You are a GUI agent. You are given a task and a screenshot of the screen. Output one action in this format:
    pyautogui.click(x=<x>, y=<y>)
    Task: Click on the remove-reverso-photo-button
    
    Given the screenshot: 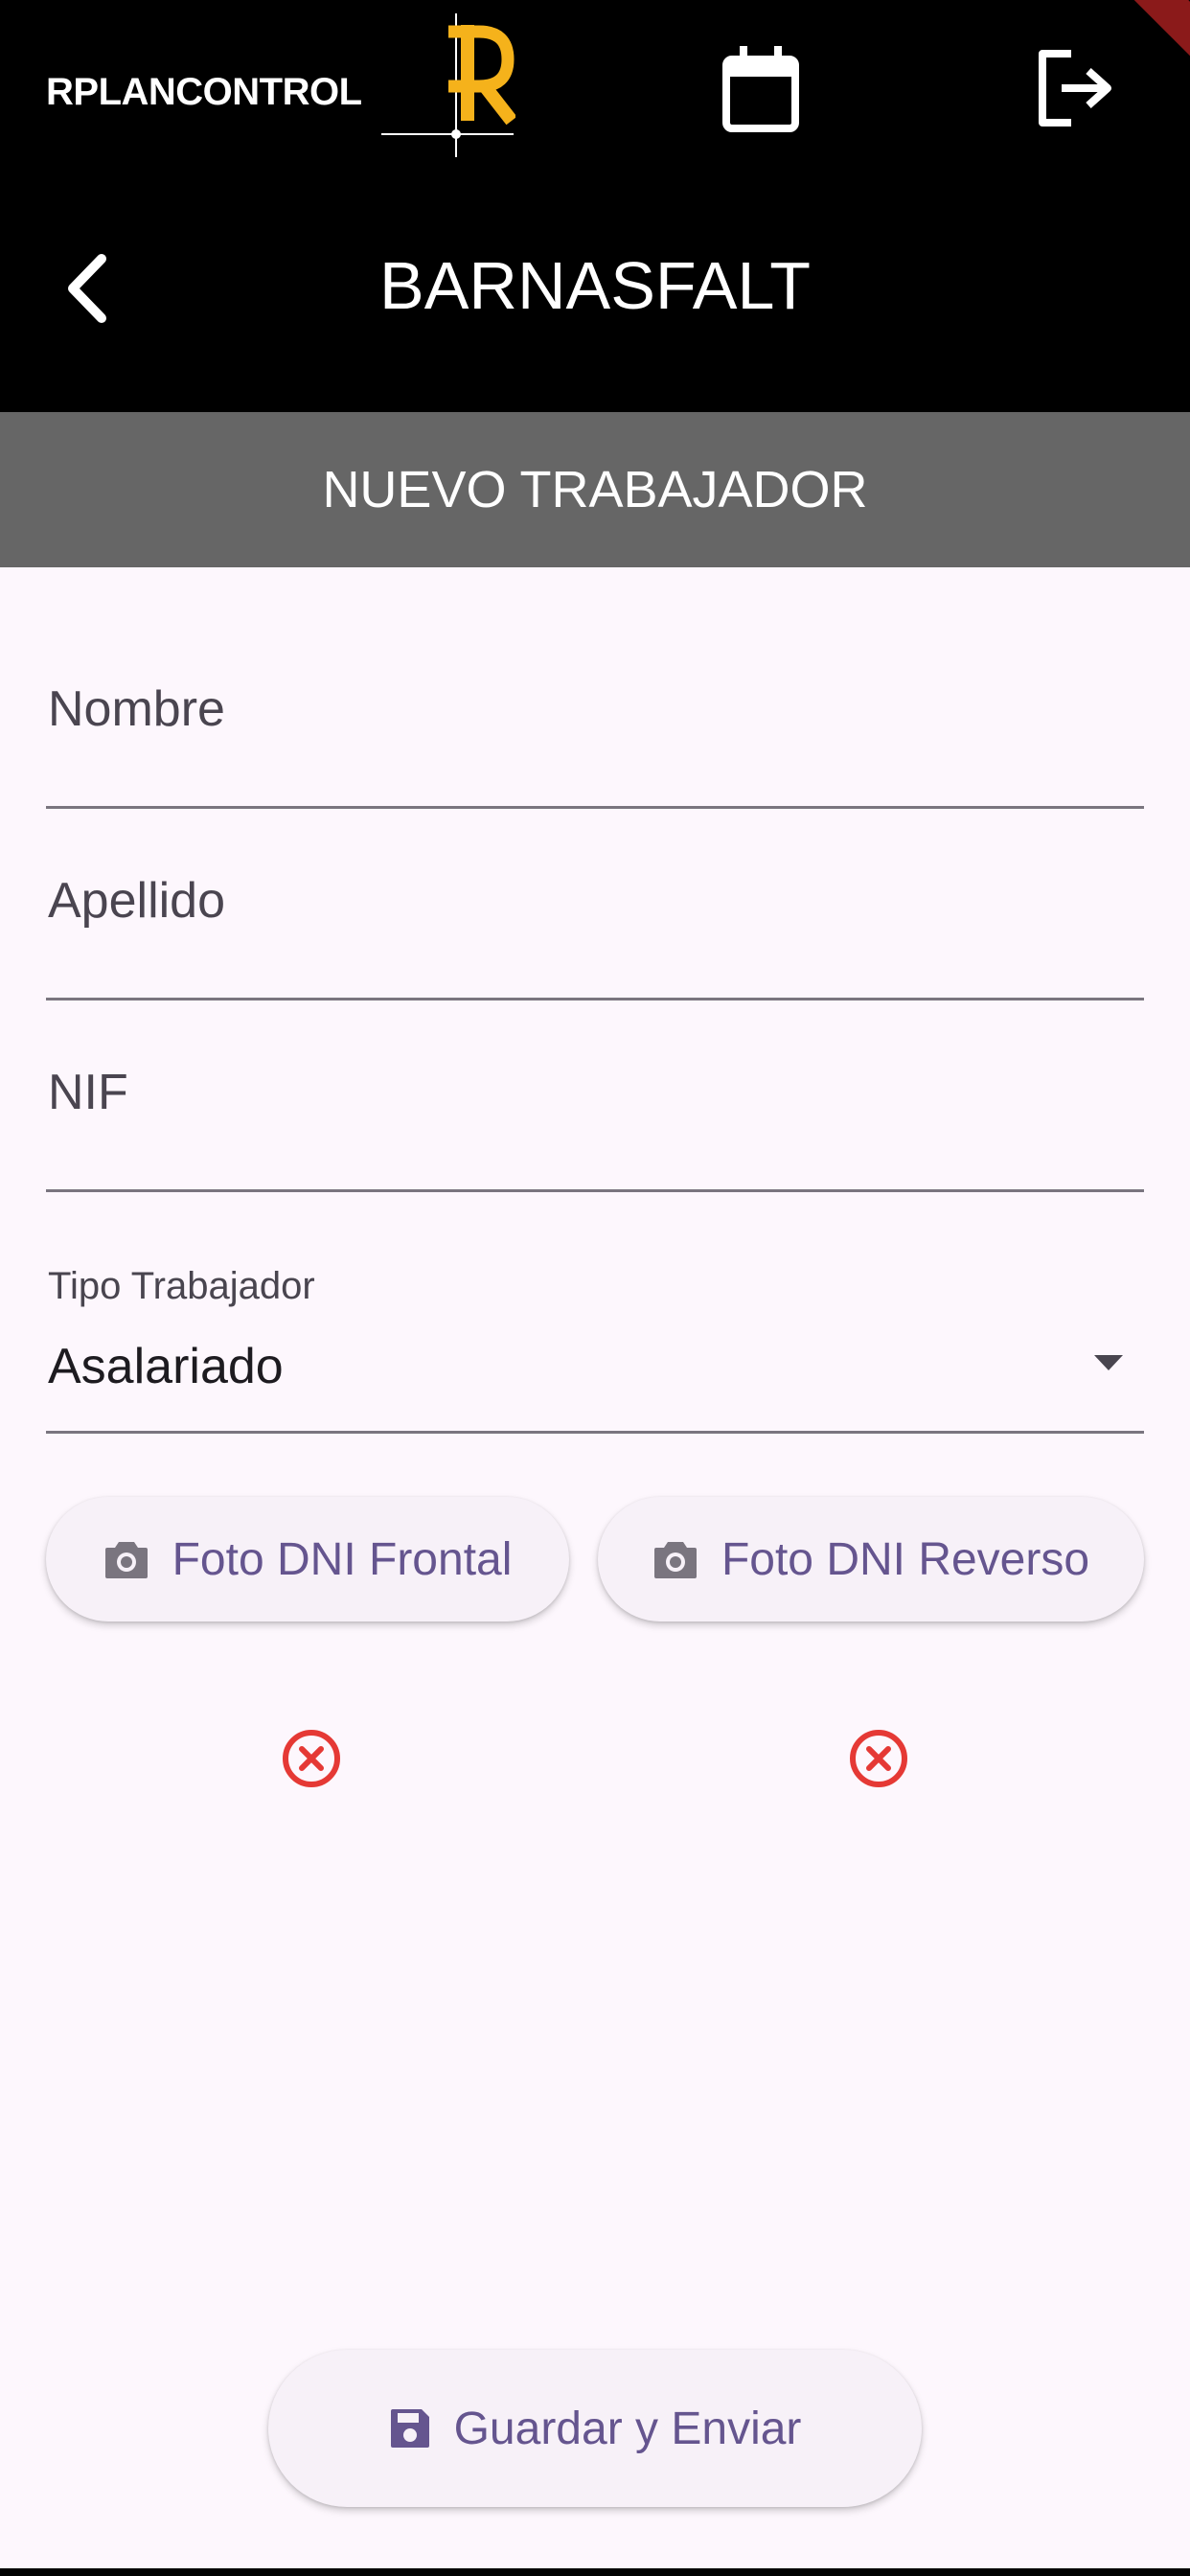 What is the action you would take?
    pyautogui.click(x=879, y=1761)
    